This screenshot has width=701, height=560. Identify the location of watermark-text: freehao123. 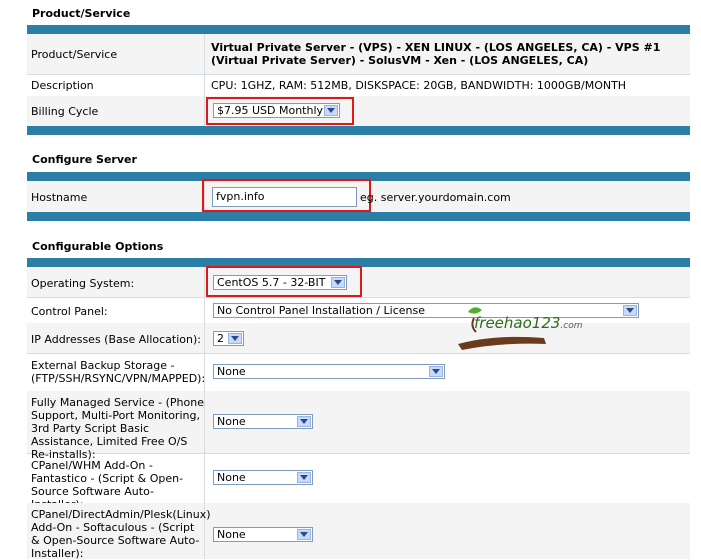
(517, 323).